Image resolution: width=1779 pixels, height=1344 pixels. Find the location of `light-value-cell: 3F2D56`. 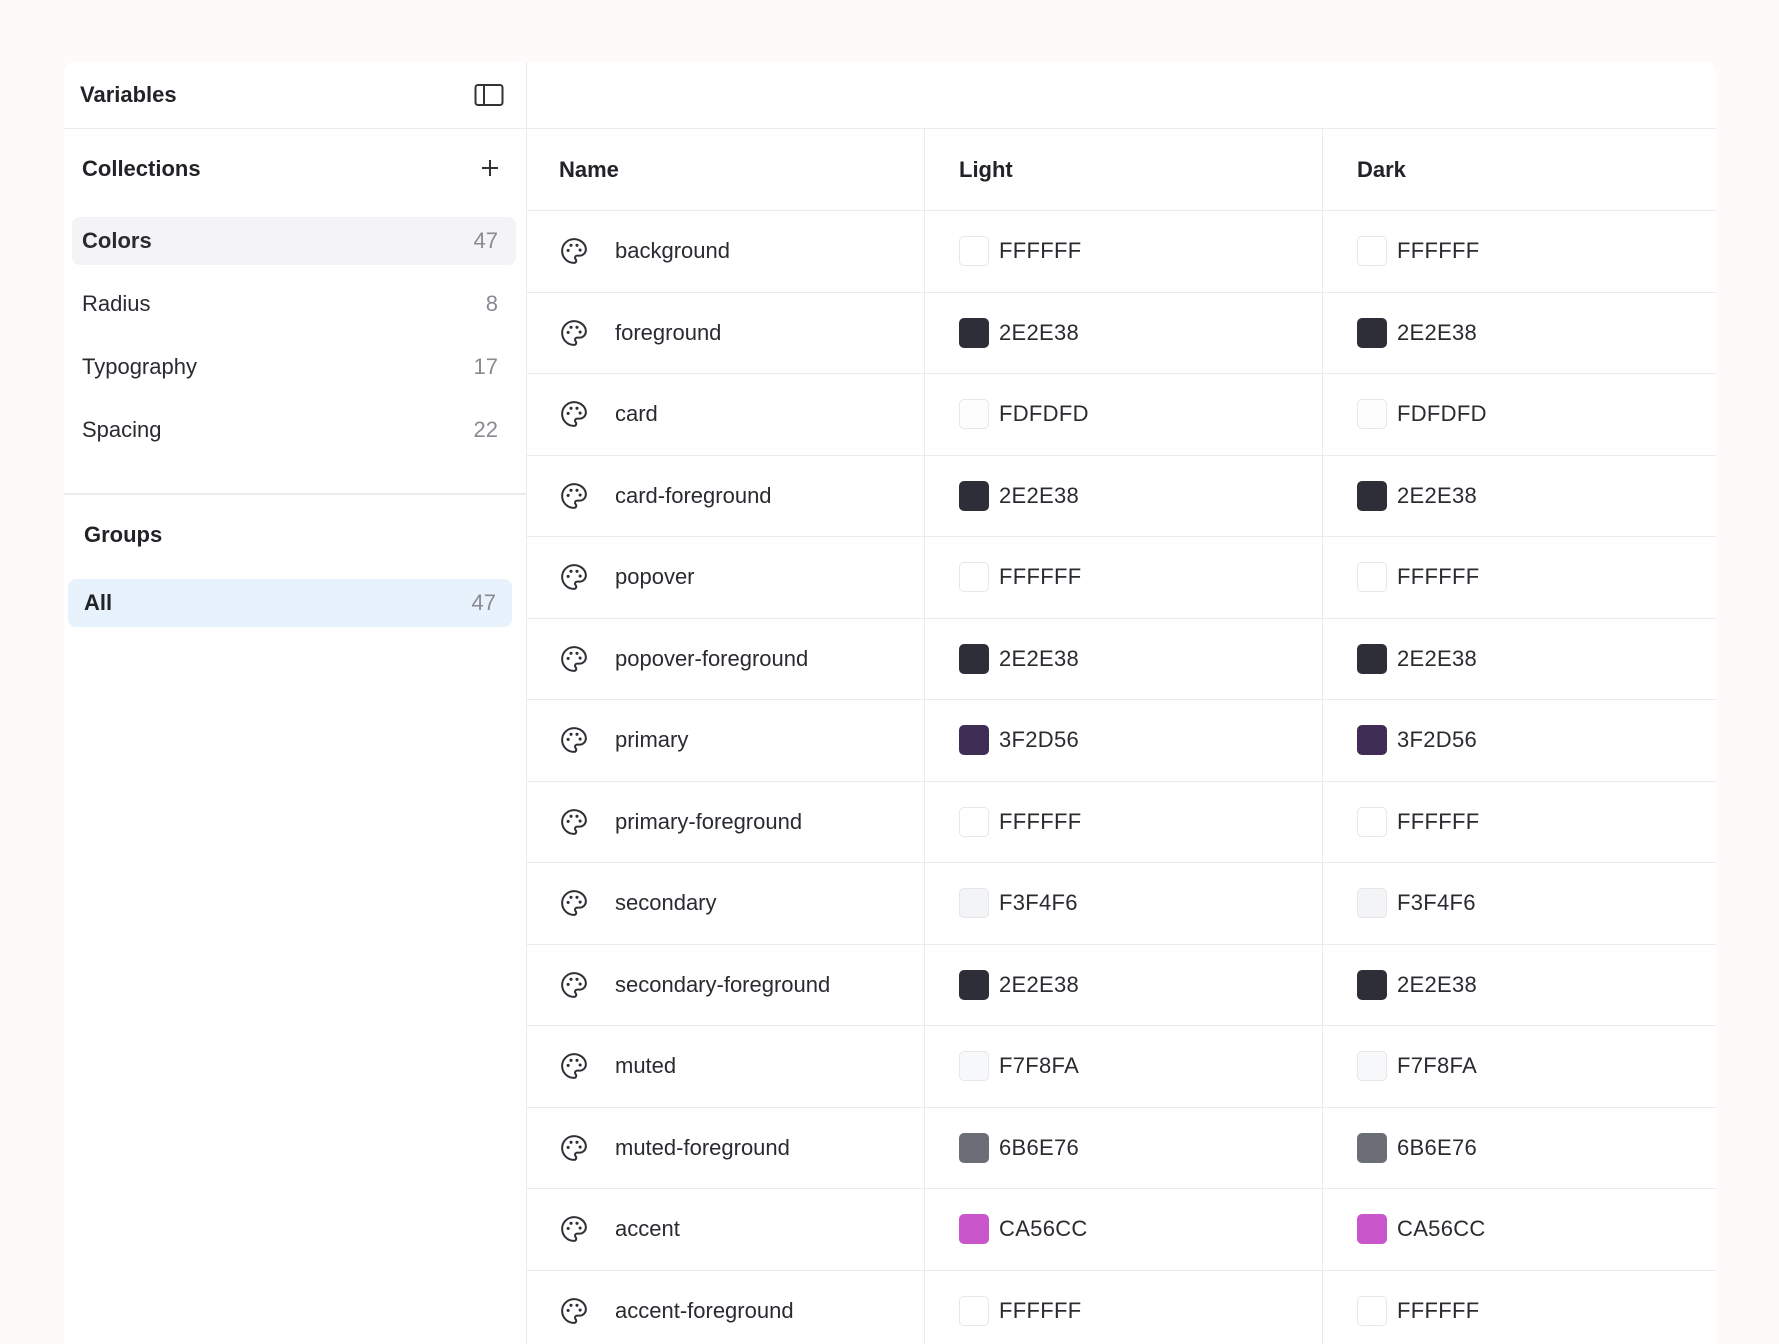

light-value-cell: 3F2D56 is located at coordinates (1124, 740).